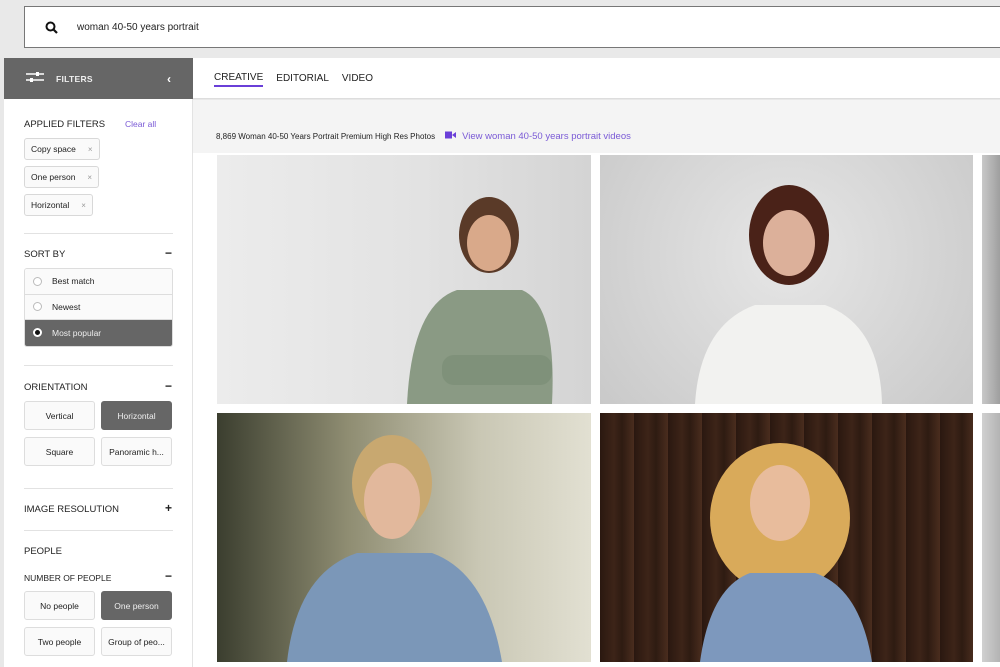 The image size is (1000, 667). What do you see at coordinates (546, 136) in the screenshot?
I see `video-link-label: View woman 40-50 years portrait videos` at bounding box center [546, 136].